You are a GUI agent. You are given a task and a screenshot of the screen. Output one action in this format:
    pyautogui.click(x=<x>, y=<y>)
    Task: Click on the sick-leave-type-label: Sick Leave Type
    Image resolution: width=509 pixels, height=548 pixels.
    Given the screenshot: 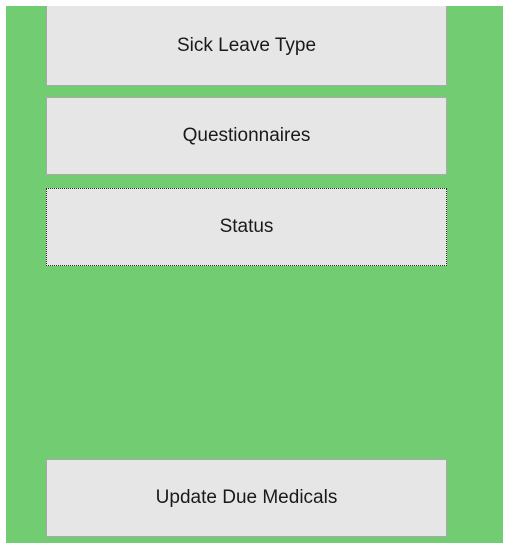 What is the action you would take?
    pyautogui.click(x=246, y=45)
    